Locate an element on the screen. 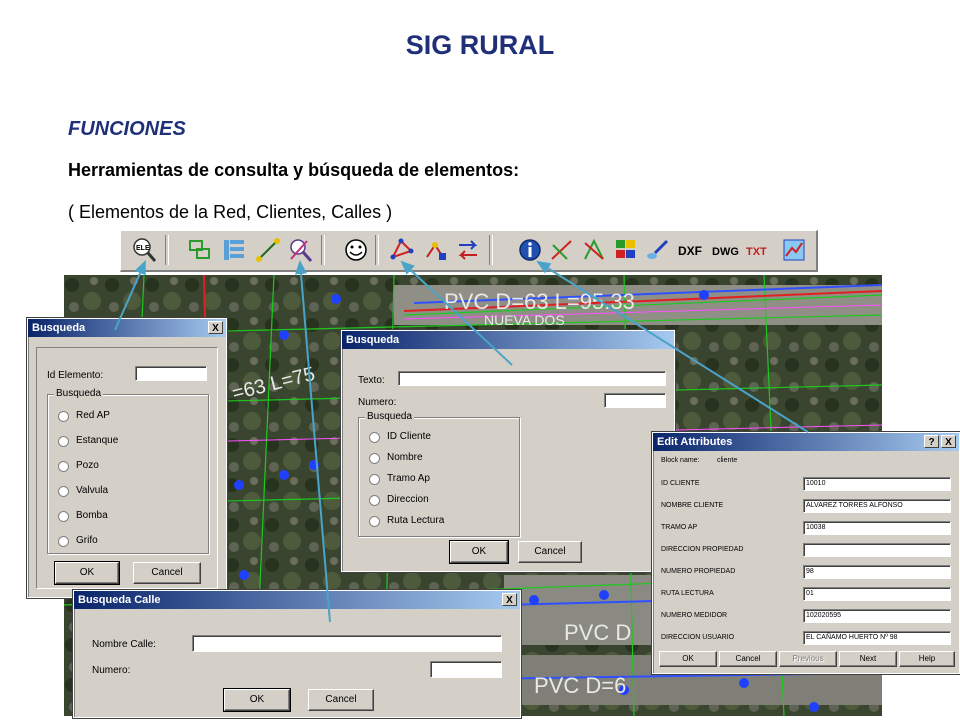  txt-export-icon: TXT is located at coordinates (760, 250).